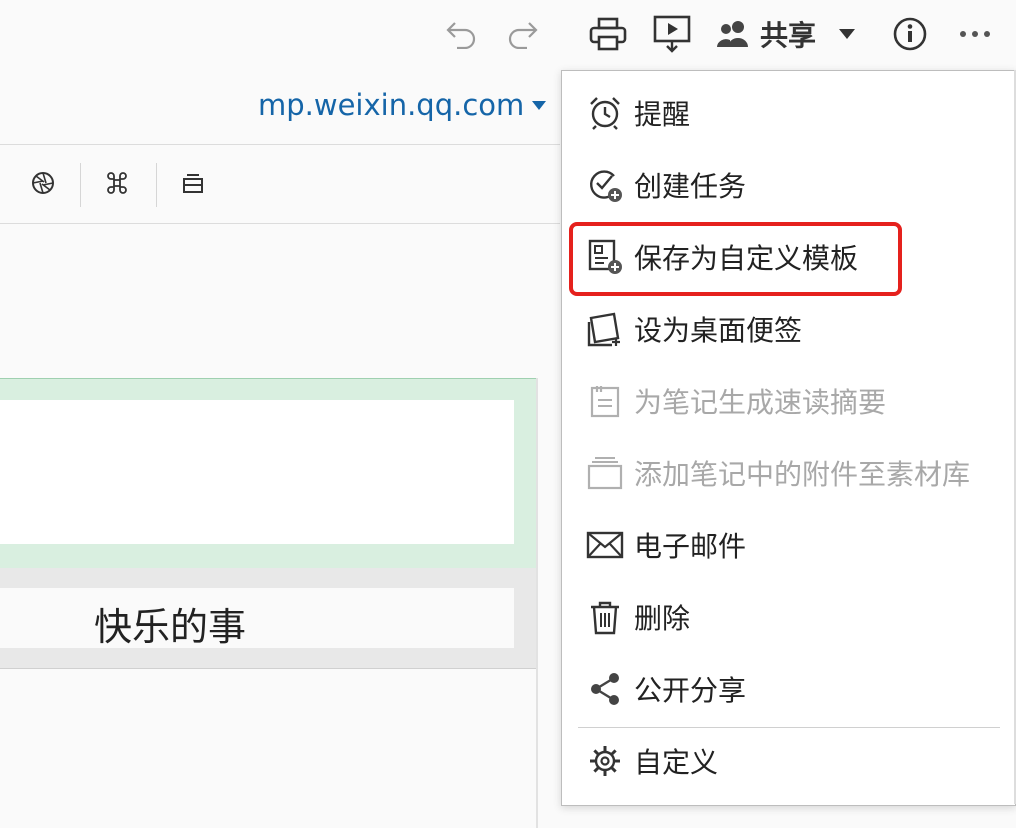  I want to click on more-icon, so click(975, 34).